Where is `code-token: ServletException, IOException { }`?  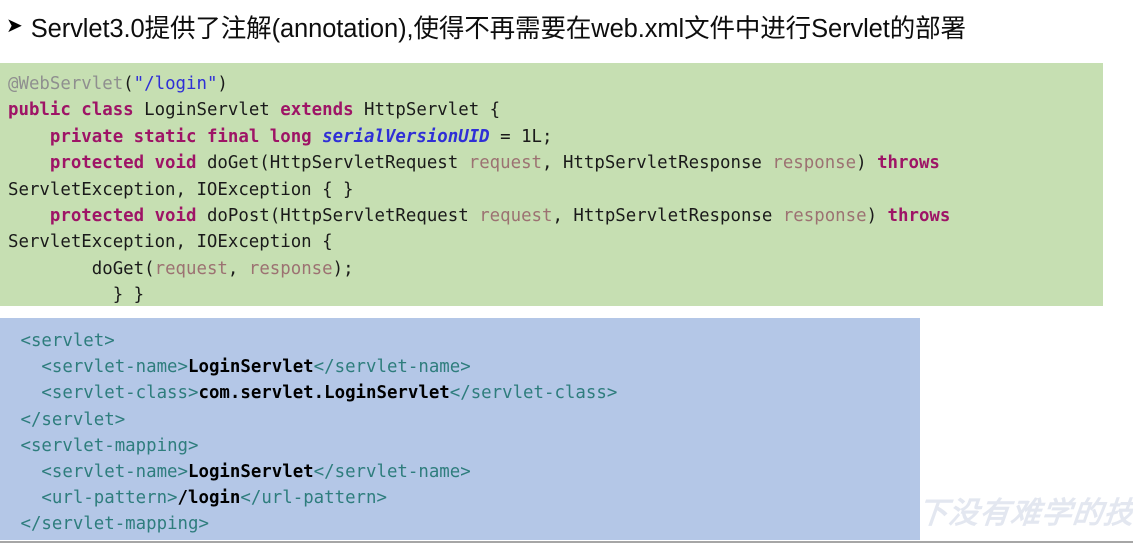 code-token: ServletException, IOException { } is located at coordinates (181, 189).